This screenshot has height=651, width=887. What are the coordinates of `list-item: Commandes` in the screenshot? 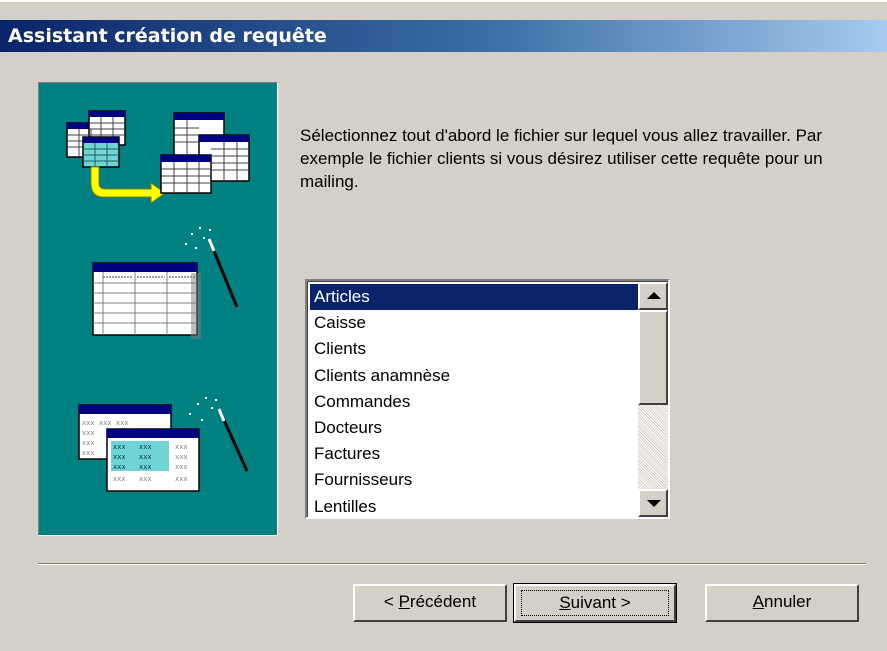 It's located at (475, 402).